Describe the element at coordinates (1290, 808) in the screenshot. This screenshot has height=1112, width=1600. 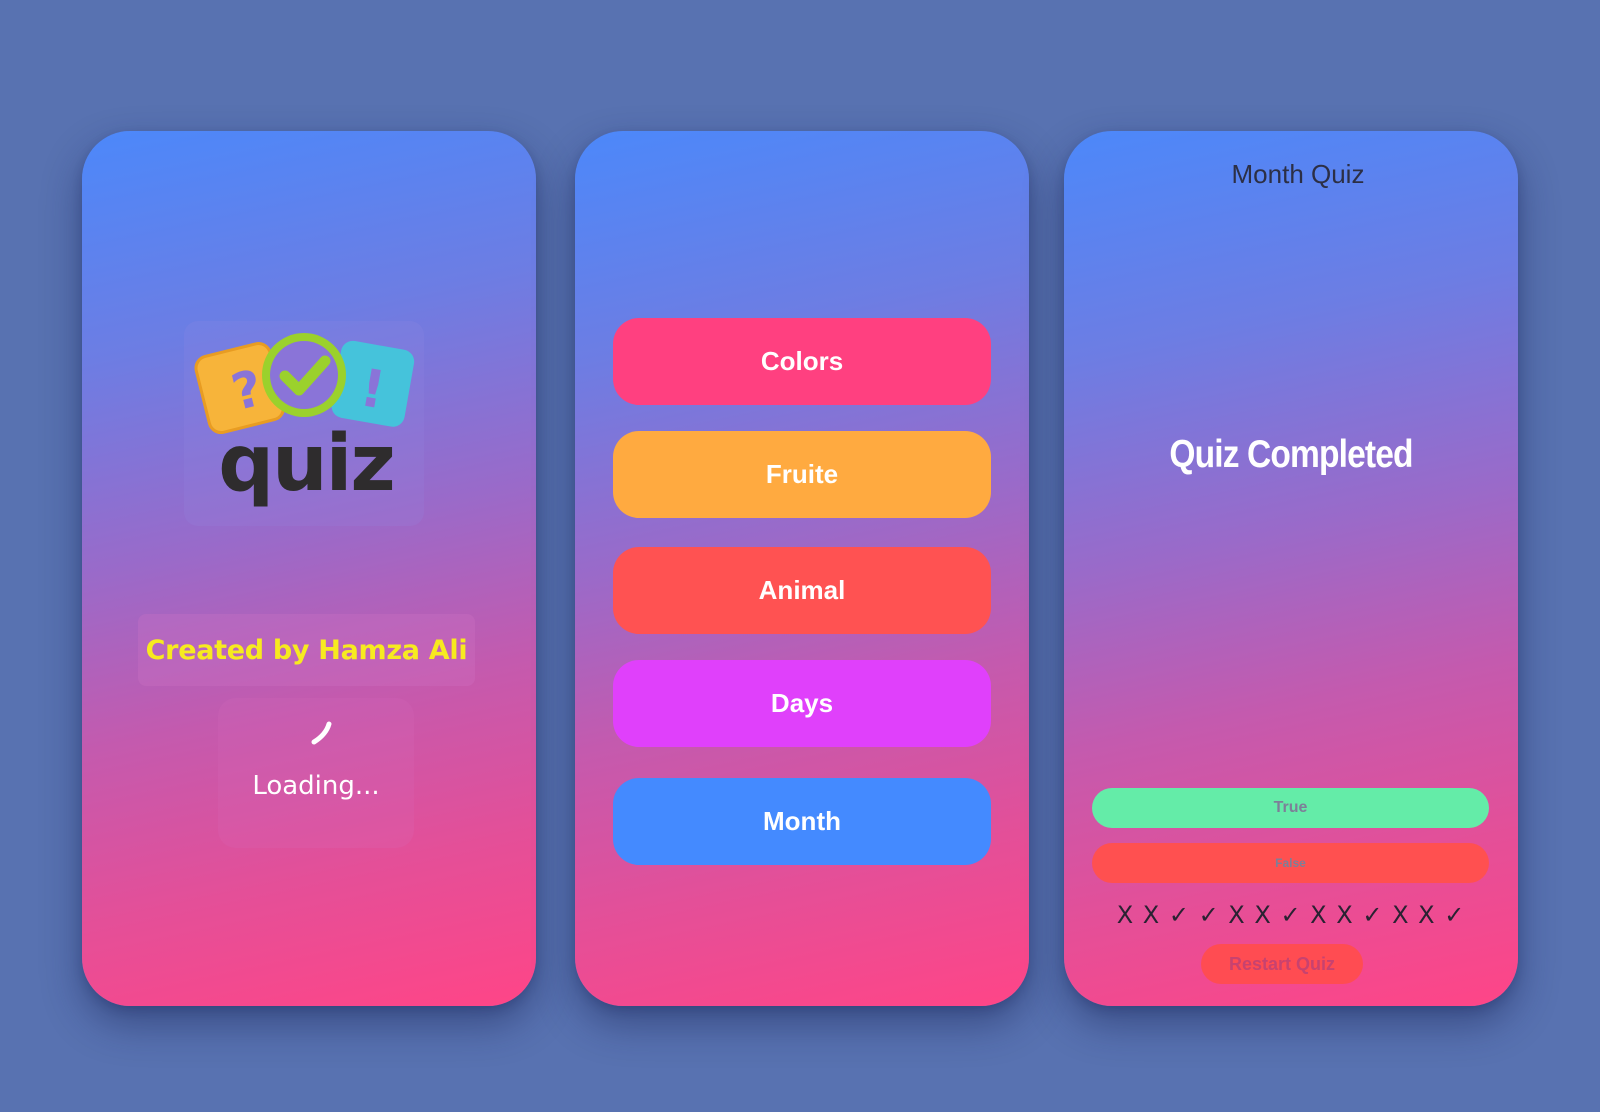
I see `true-button: True` at that location.